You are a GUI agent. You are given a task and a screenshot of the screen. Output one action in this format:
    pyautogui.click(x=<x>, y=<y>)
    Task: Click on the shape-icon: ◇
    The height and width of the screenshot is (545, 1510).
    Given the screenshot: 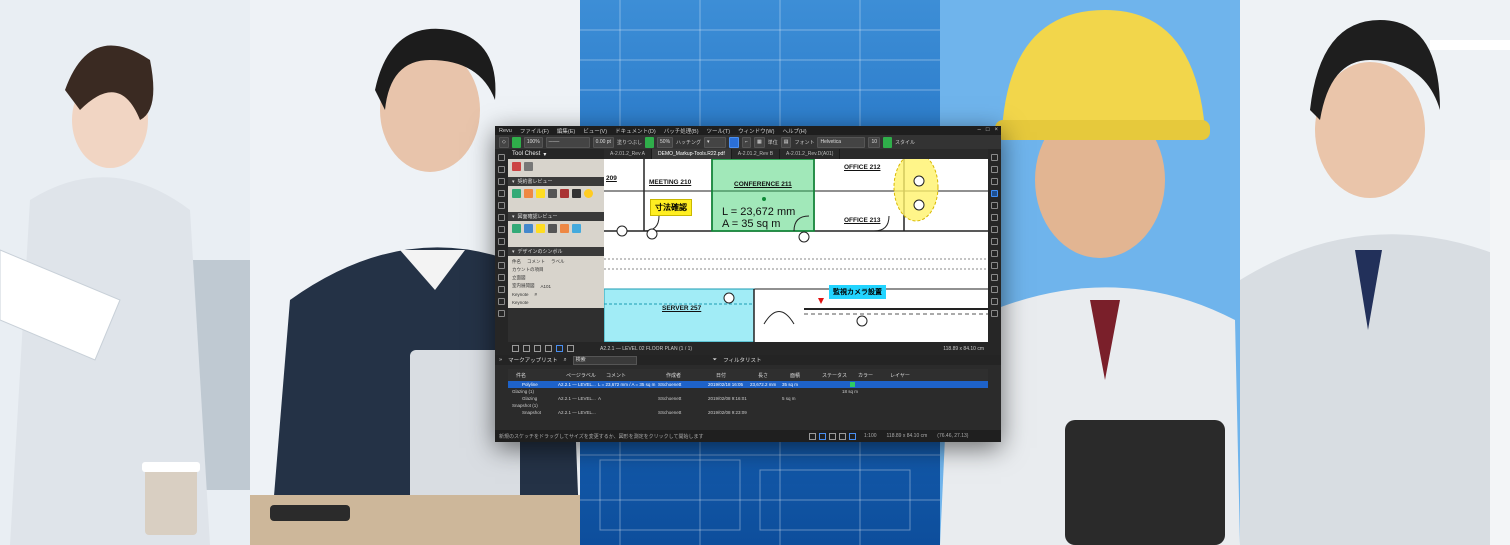 What is the action you would take?
    pyautogui.click(x=504, y=142)
    